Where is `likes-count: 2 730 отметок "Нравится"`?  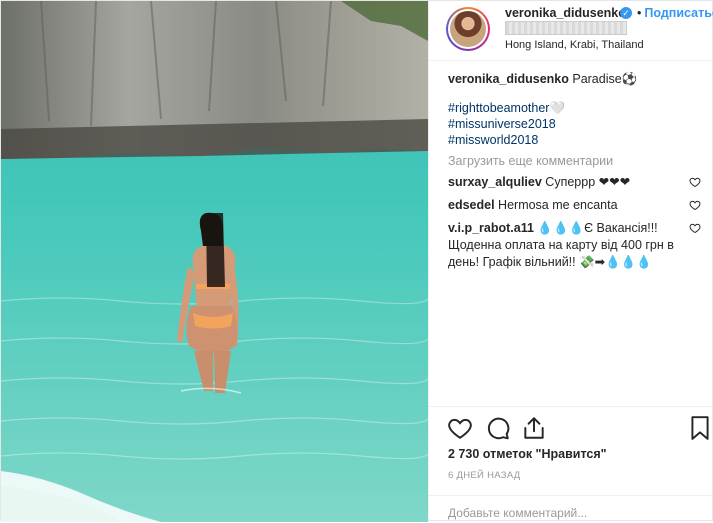
likes-count: 2 730 отметок "Нравится" is located at coordinates (527, 454).